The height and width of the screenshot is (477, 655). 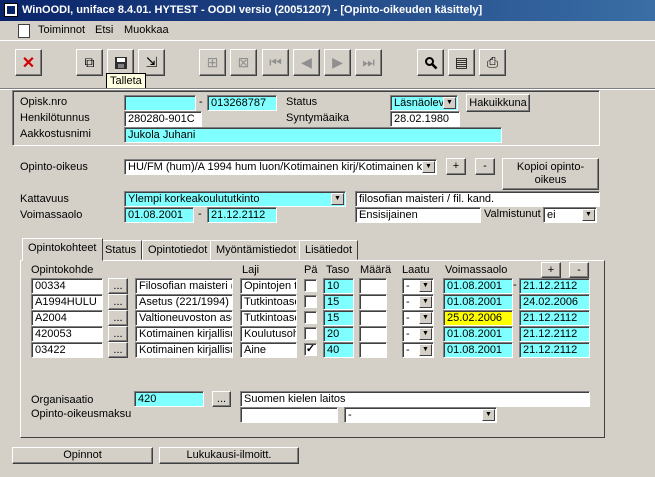 I want to click on valmistunut-select: ei ▼, so click(x=570, y=215).